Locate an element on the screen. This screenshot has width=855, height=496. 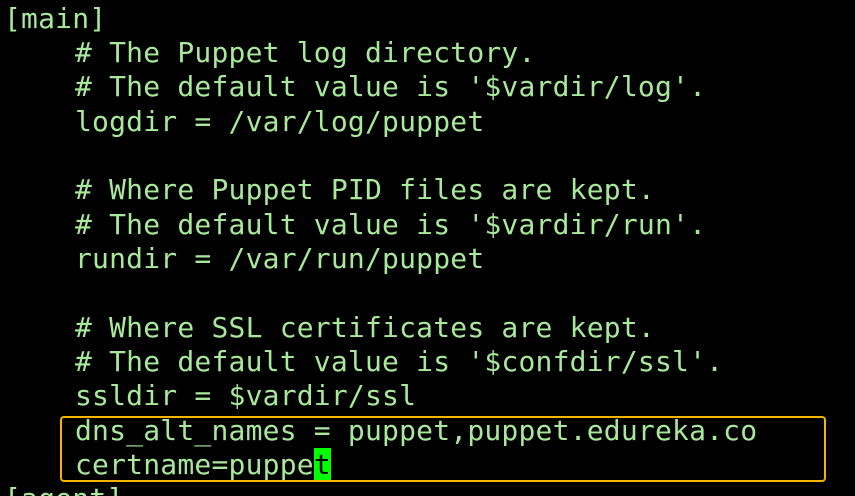
config-line-certname: certname=puppet is located at coordinates (203, 465).